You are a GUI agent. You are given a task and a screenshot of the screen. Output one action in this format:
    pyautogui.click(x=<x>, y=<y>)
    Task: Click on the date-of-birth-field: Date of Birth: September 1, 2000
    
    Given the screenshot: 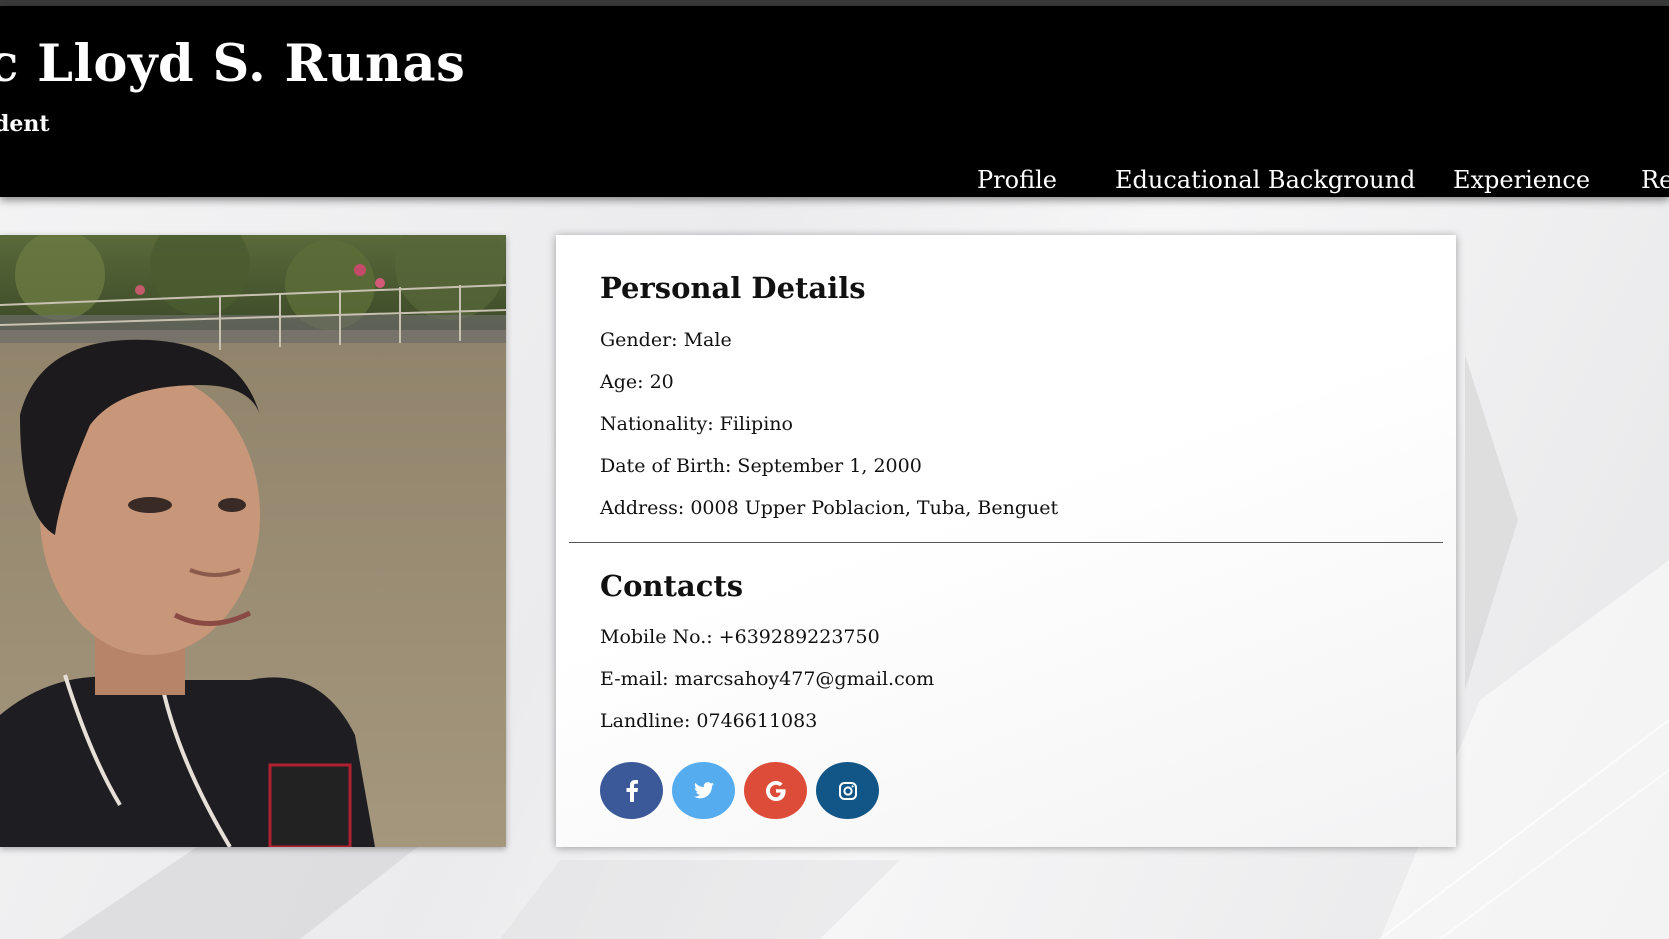 What is the action you would take?
    pyautogui.click(x=761, y=466)
    